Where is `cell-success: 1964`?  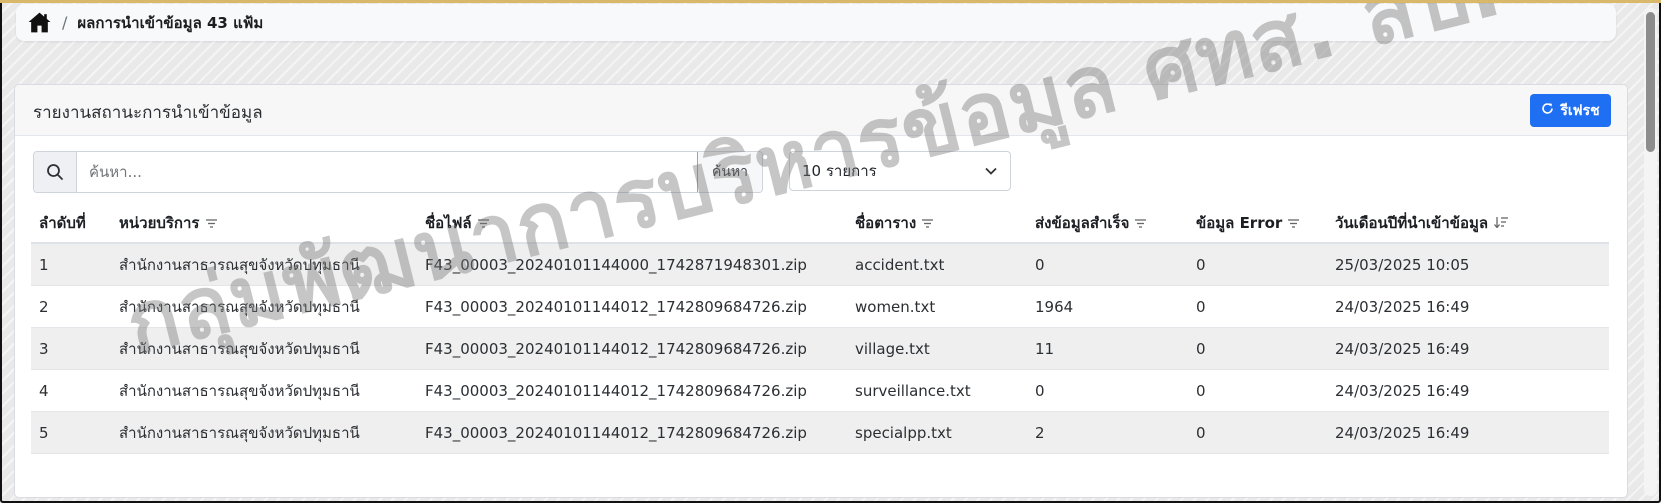 cell-success: 1964 is located at coordinates (1107, 306).